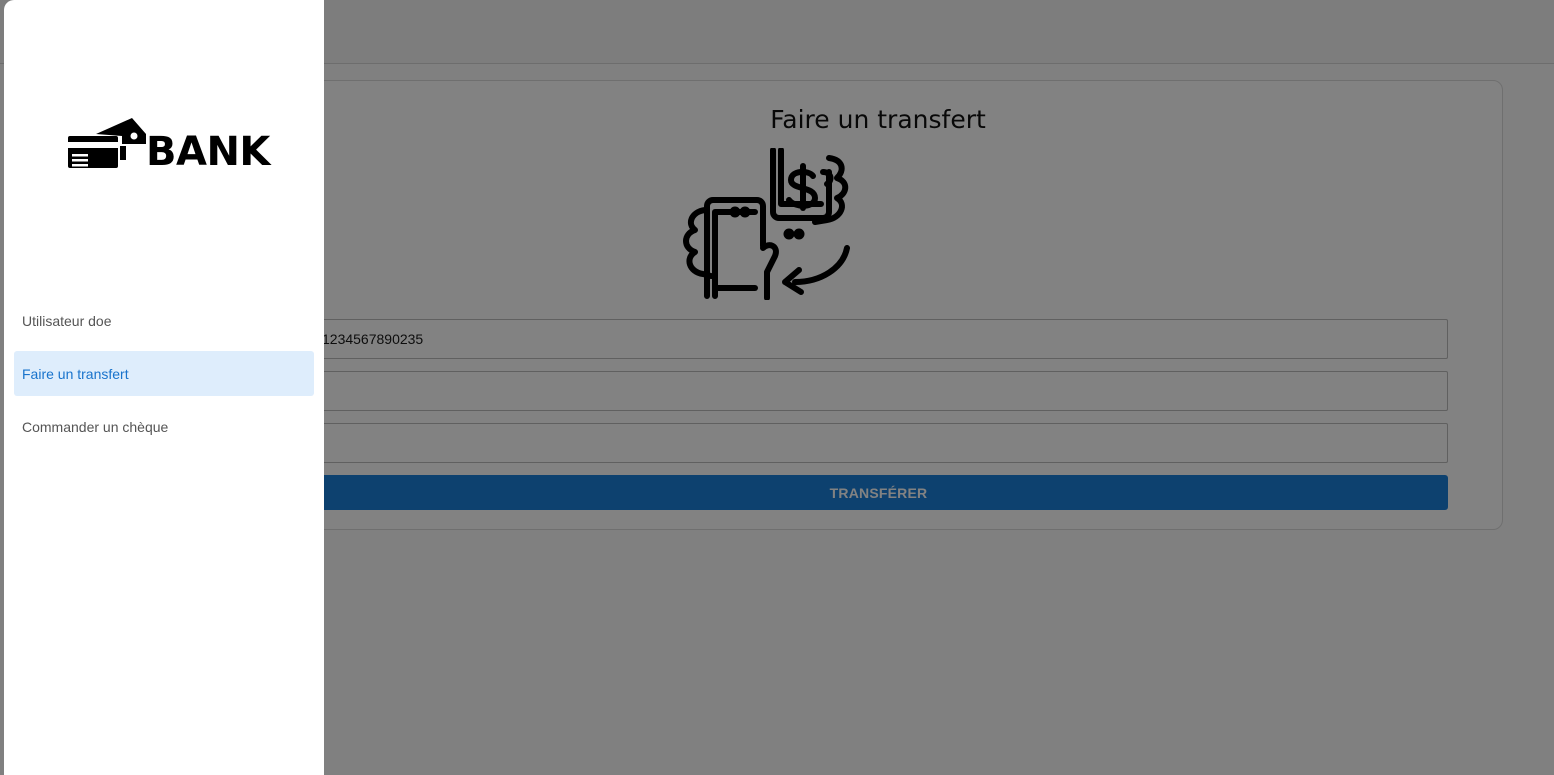 This screenshot has width=1554, height=775. What do you see at coordinates (164, 373) in the screenshot?
I see `sidebar-item-transfer: Faire un transfert` at bounding box center [164, 373].